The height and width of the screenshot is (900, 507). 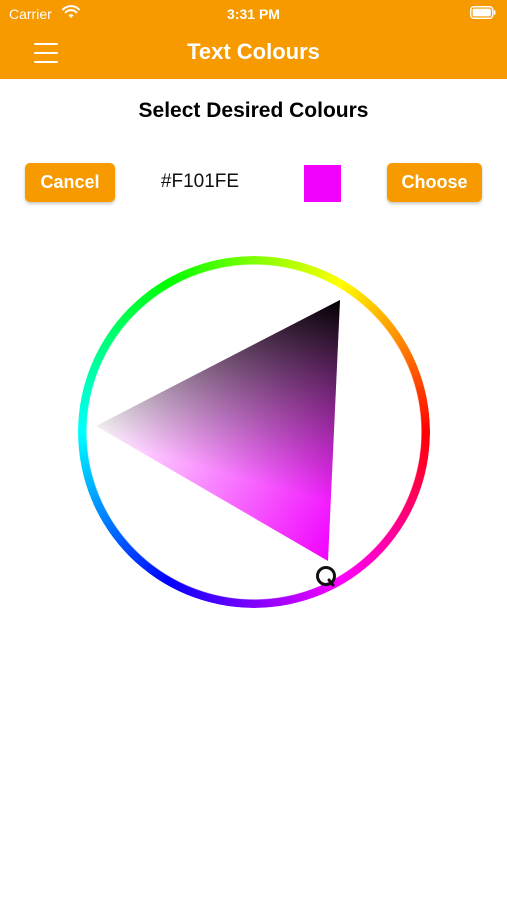 I want to click on cancel-button: Cancel, so click(x=70, y=182).